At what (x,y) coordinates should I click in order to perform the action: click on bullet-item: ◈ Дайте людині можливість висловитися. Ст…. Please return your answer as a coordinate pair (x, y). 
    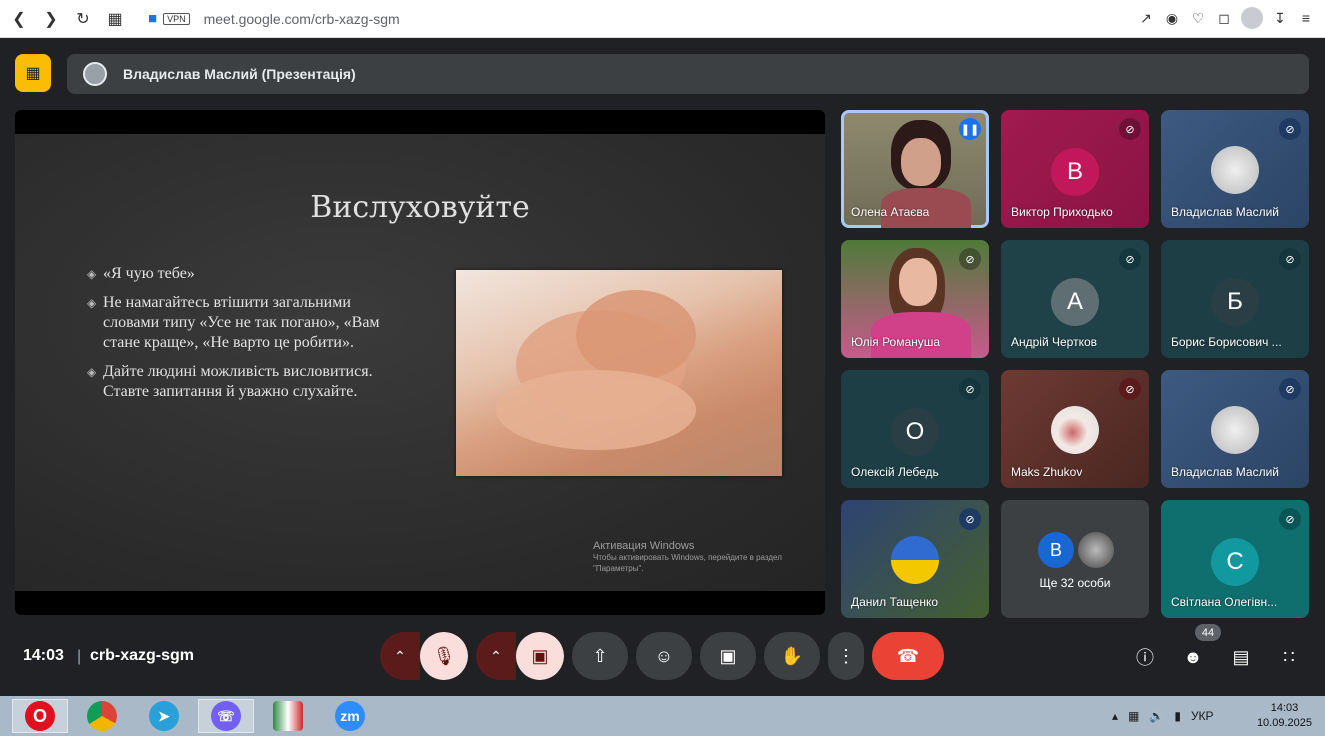
    Looking at the image, I should click on (242, 382).